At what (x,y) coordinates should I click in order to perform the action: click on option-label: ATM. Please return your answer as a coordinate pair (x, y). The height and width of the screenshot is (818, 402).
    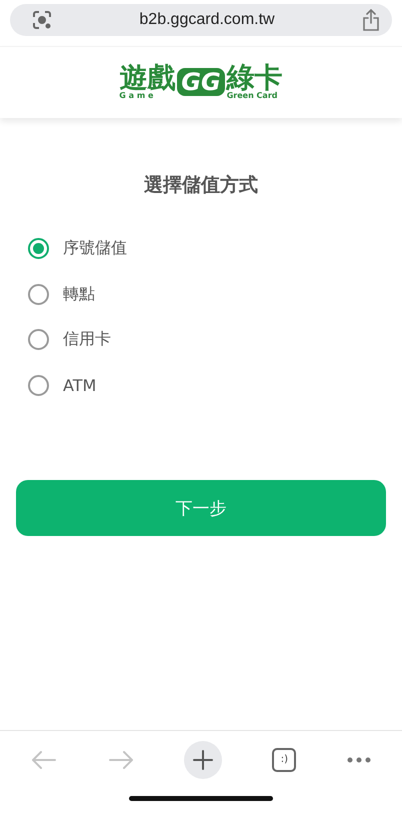
    Looking at the image, I should click on (79, 385).